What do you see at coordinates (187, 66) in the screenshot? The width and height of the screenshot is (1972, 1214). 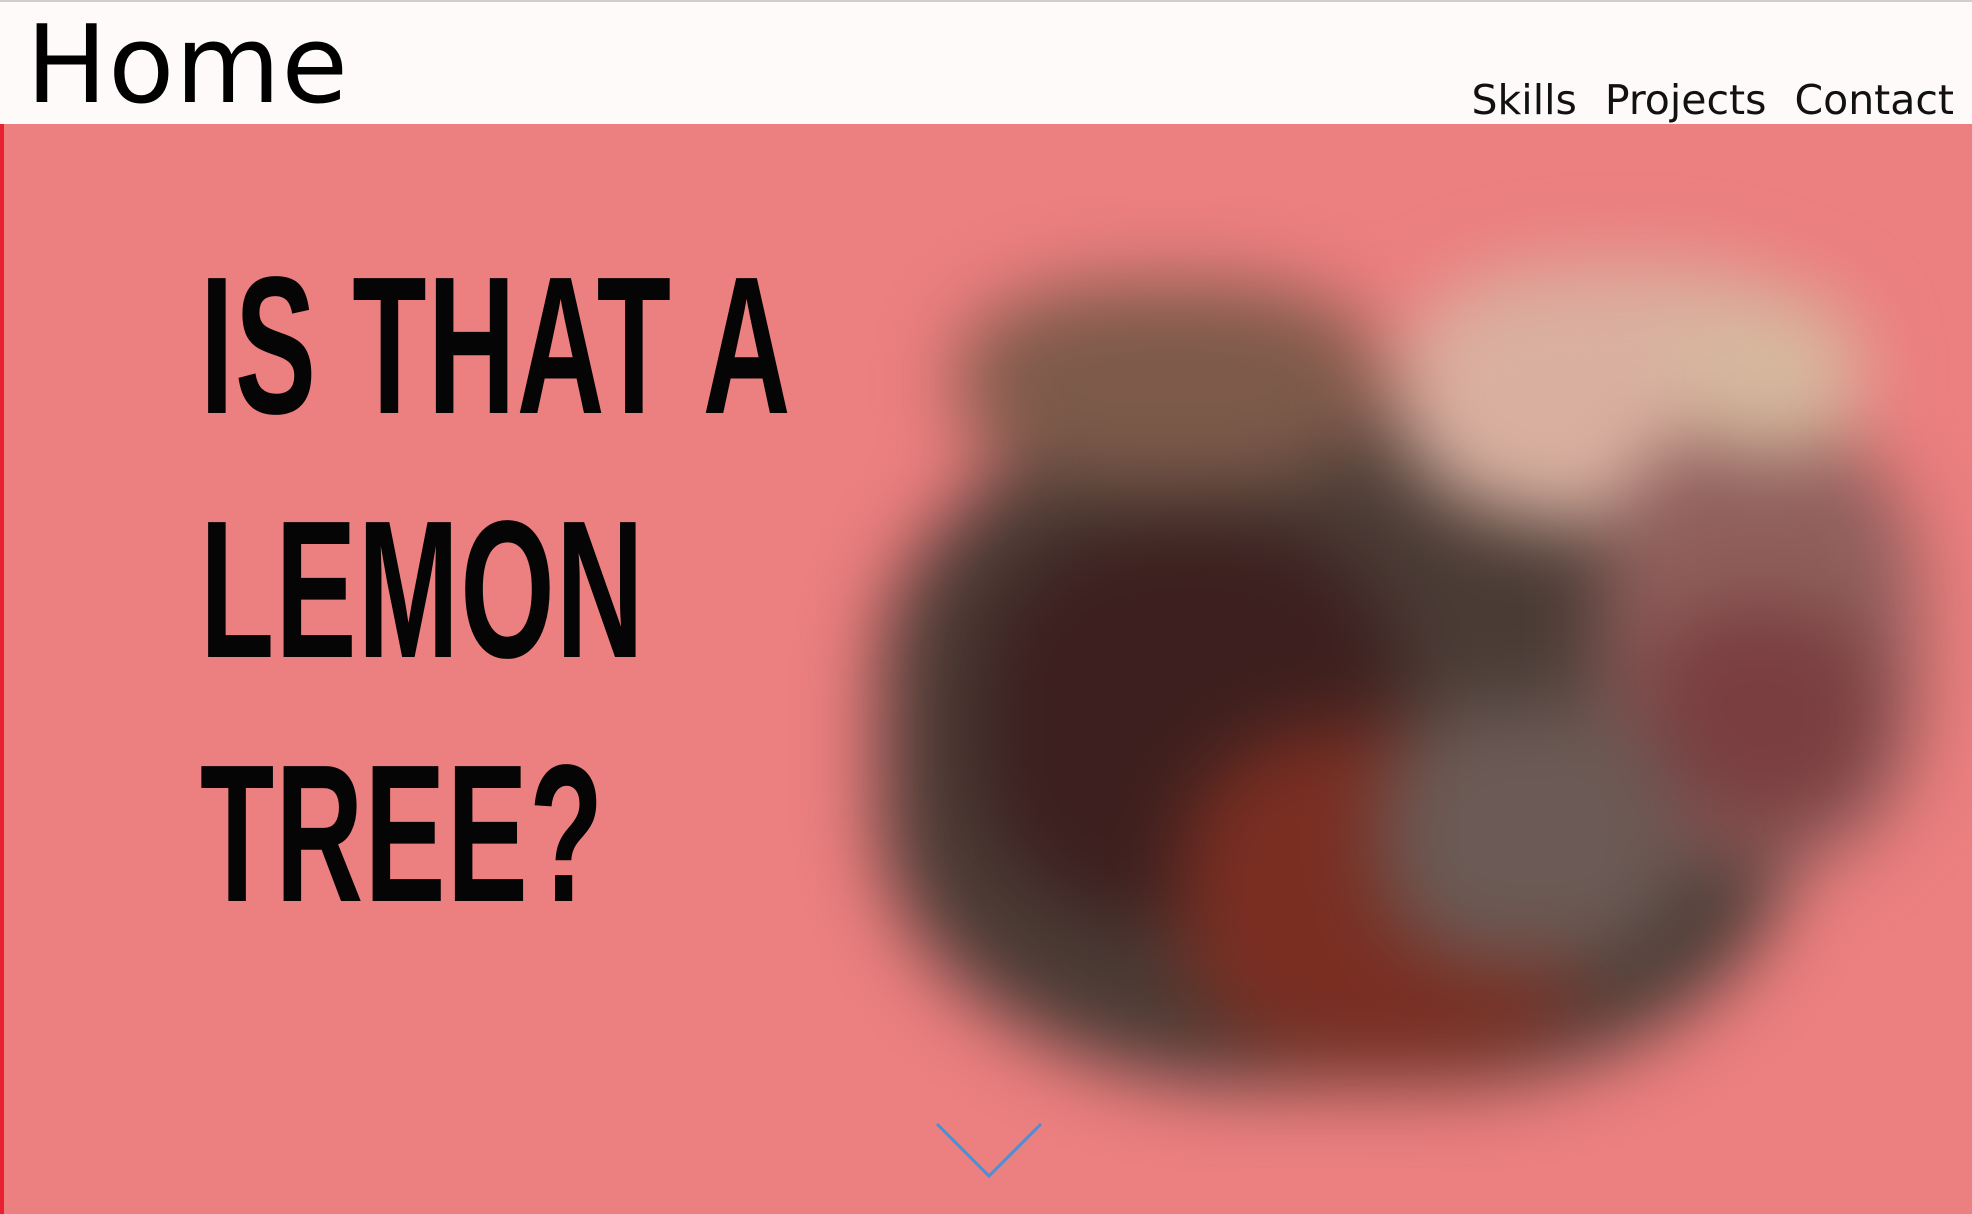 I see `home-link: Home` at bounding box center [187, 66].